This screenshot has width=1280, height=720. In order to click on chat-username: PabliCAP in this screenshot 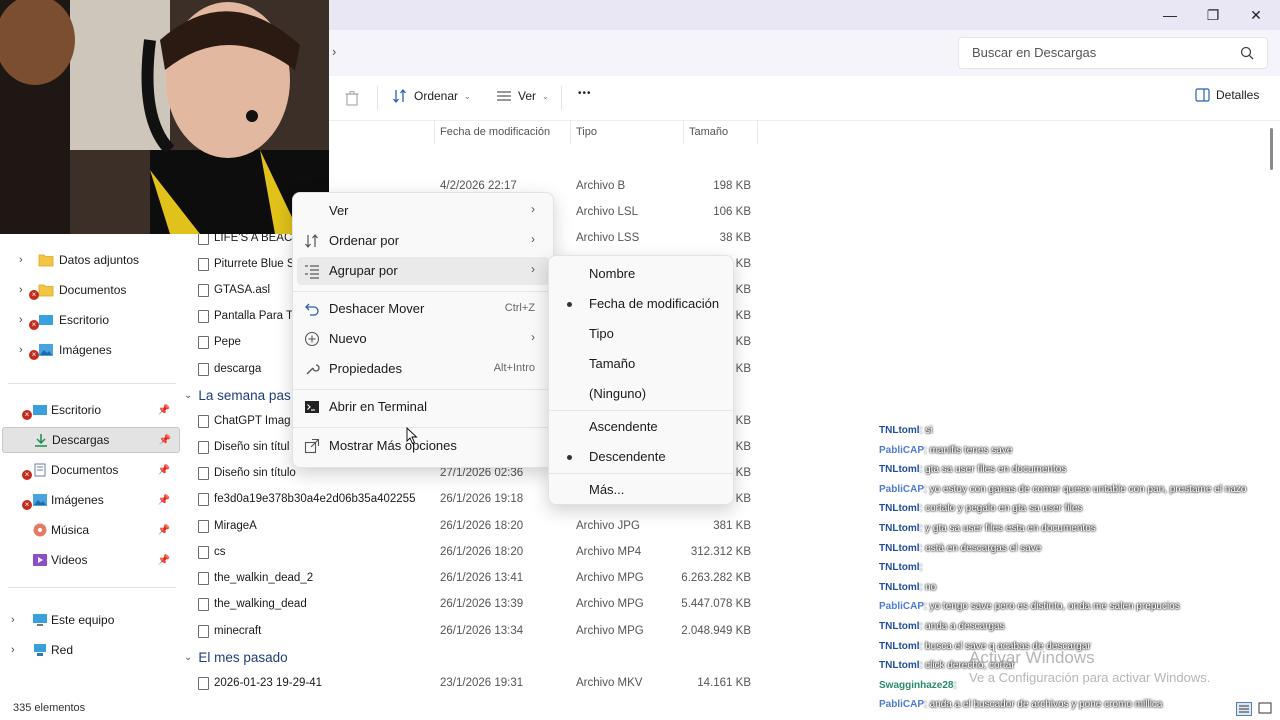, I will do `click(902, 607)`.